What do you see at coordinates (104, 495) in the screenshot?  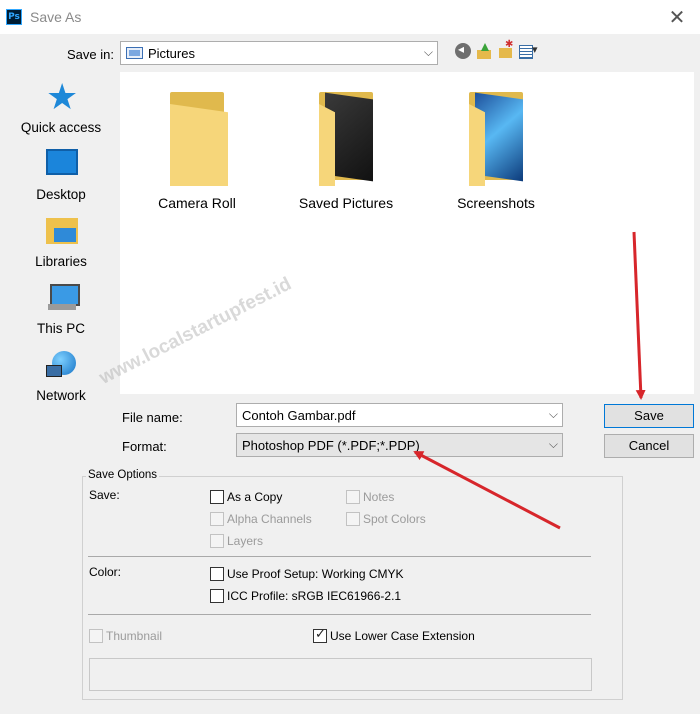 I see `save-section-label: Save:` at bounding box center [104, 495].